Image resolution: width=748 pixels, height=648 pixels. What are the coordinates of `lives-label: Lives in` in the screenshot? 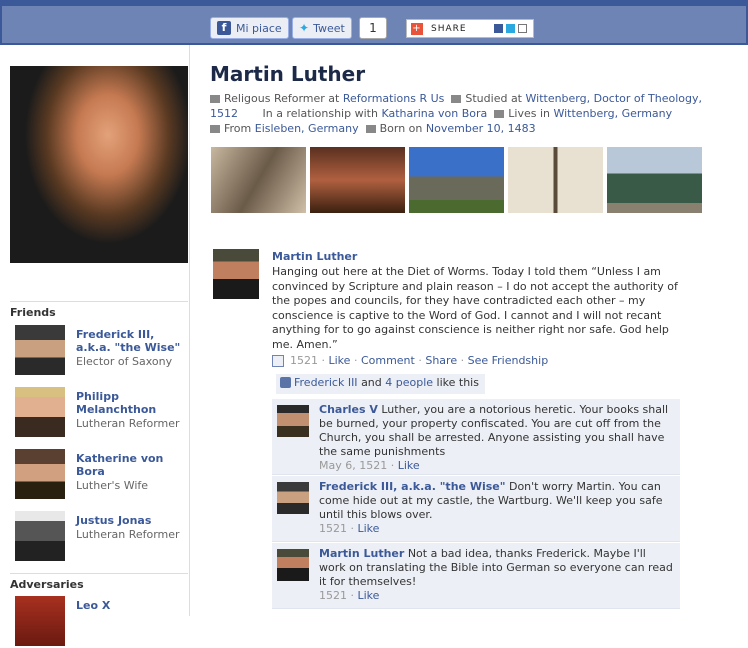 It's located at (529, 113).